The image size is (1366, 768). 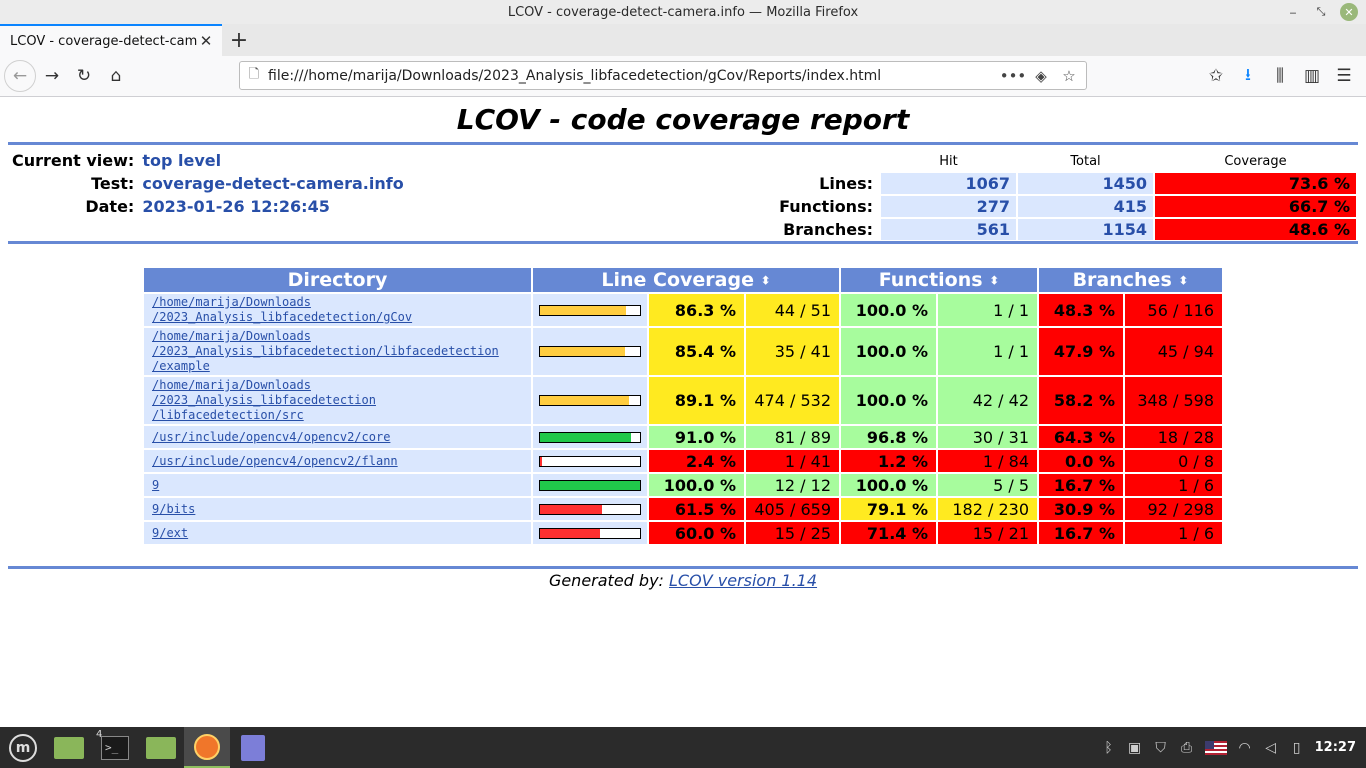 I want to click on functions-count: 182 / 230, so click(x=987, y=509).